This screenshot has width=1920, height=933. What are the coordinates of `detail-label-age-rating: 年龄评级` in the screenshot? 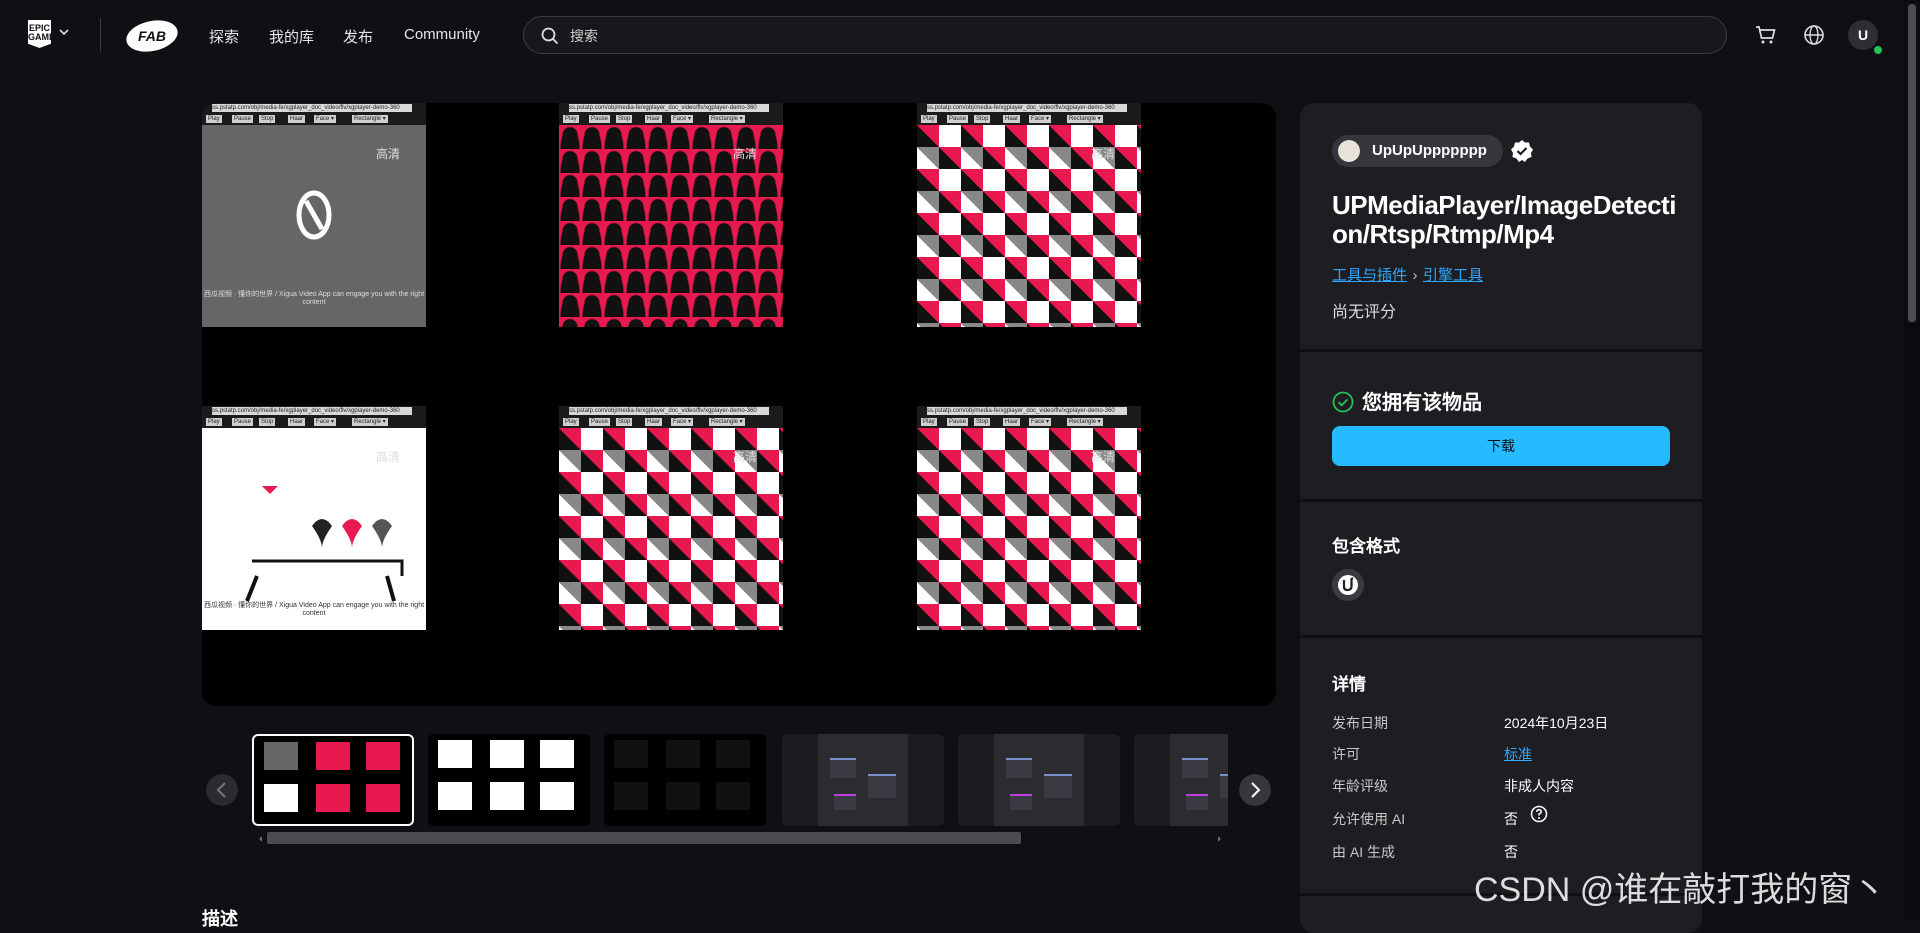 It's located at (1360, 786).